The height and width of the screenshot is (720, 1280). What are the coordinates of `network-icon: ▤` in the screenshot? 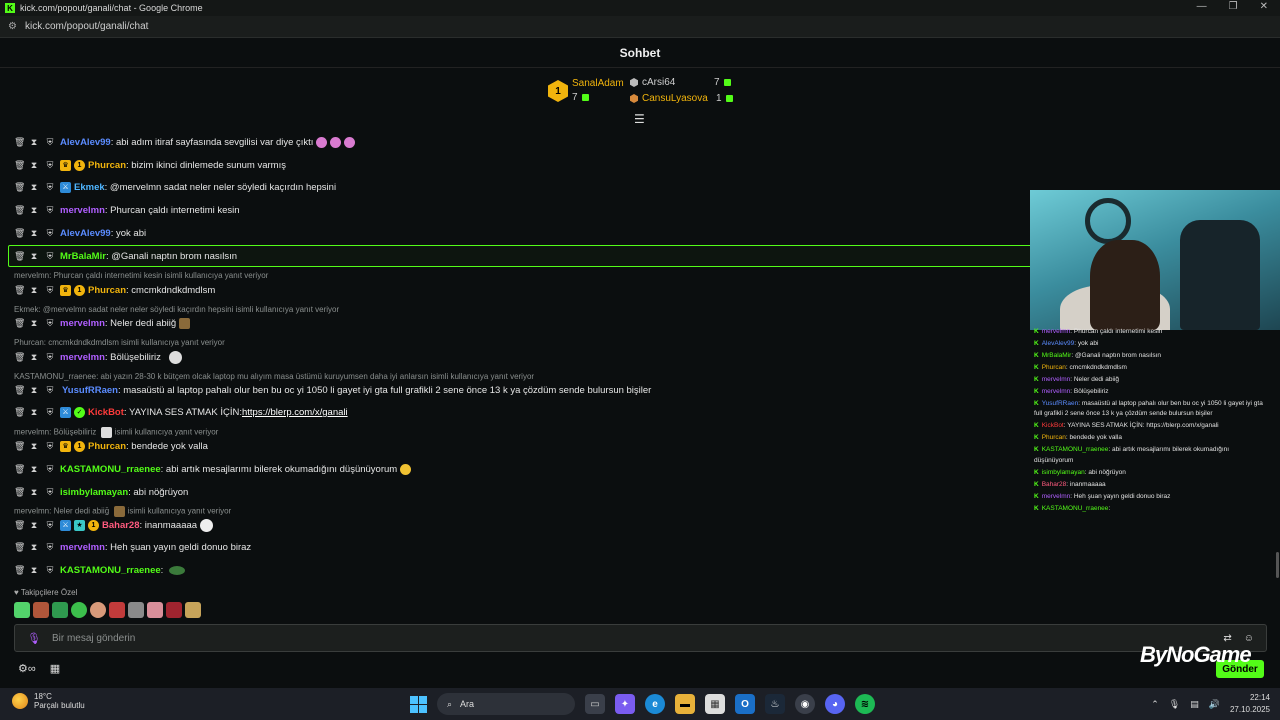 It's located at (1194, 704).